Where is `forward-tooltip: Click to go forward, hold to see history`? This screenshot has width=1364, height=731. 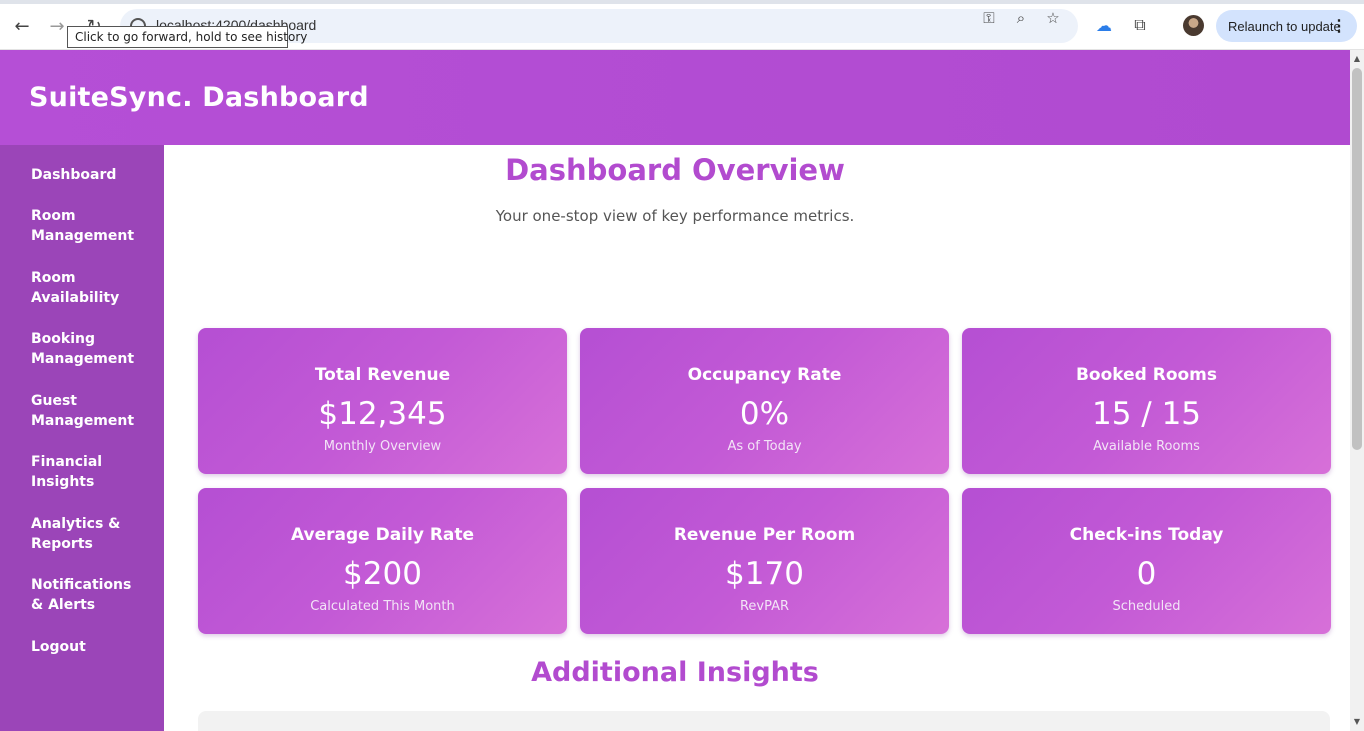
forward-tooltip: Click to go forward, hold to see history is located at coordinates (187, 37).